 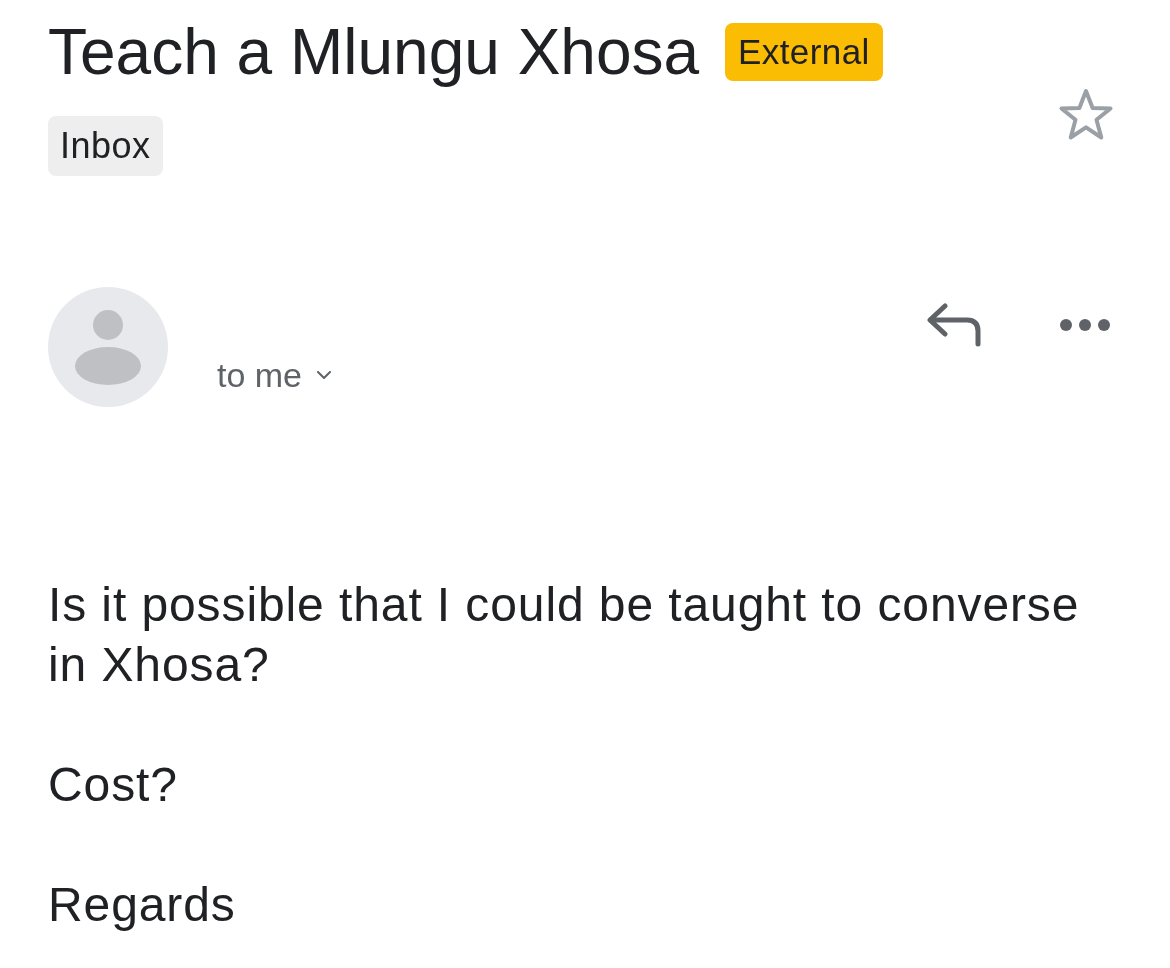 I want to click on more-icon, so click(x=1085, y=325).